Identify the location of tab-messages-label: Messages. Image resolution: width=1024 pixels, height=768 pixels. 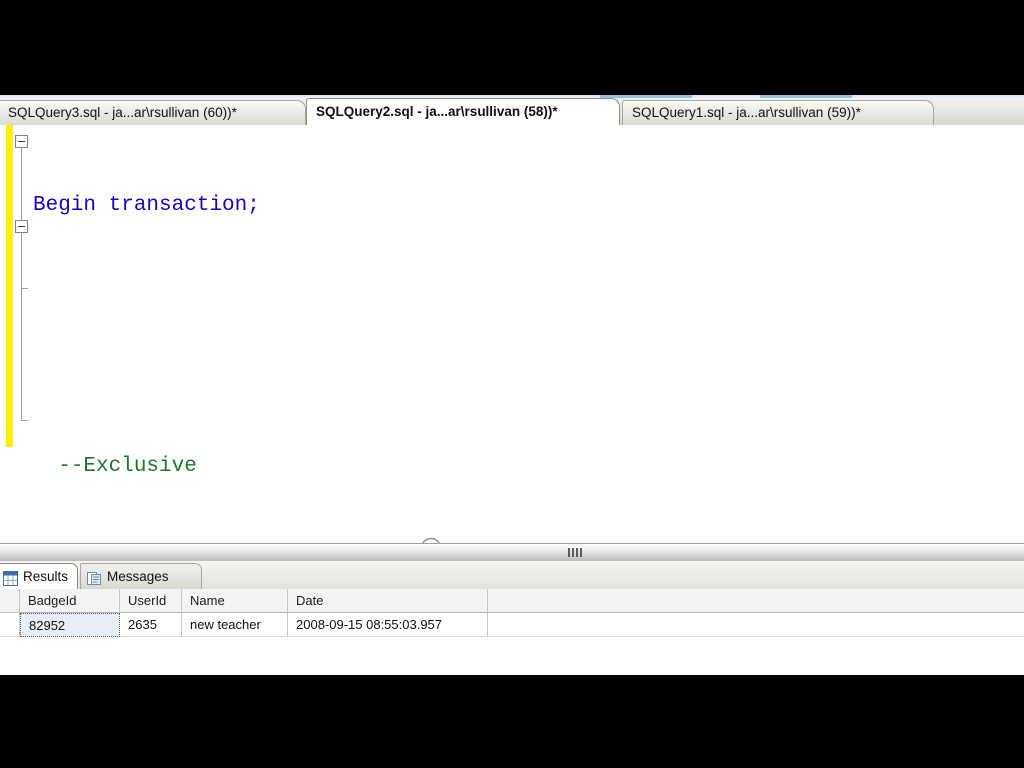
(138, 576).